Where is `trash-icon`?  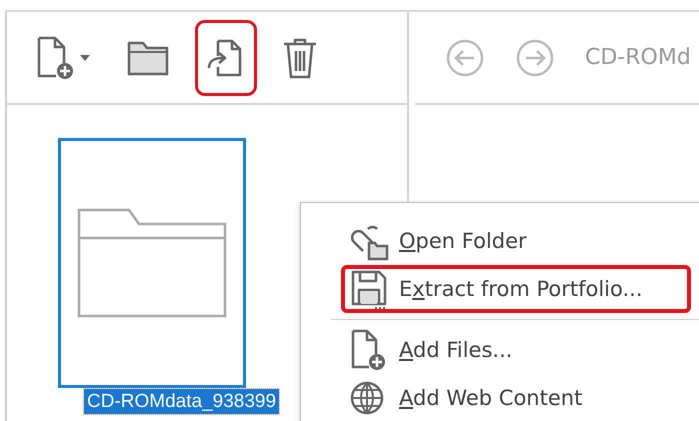 trash-icon is located at coordinates (300, 57).